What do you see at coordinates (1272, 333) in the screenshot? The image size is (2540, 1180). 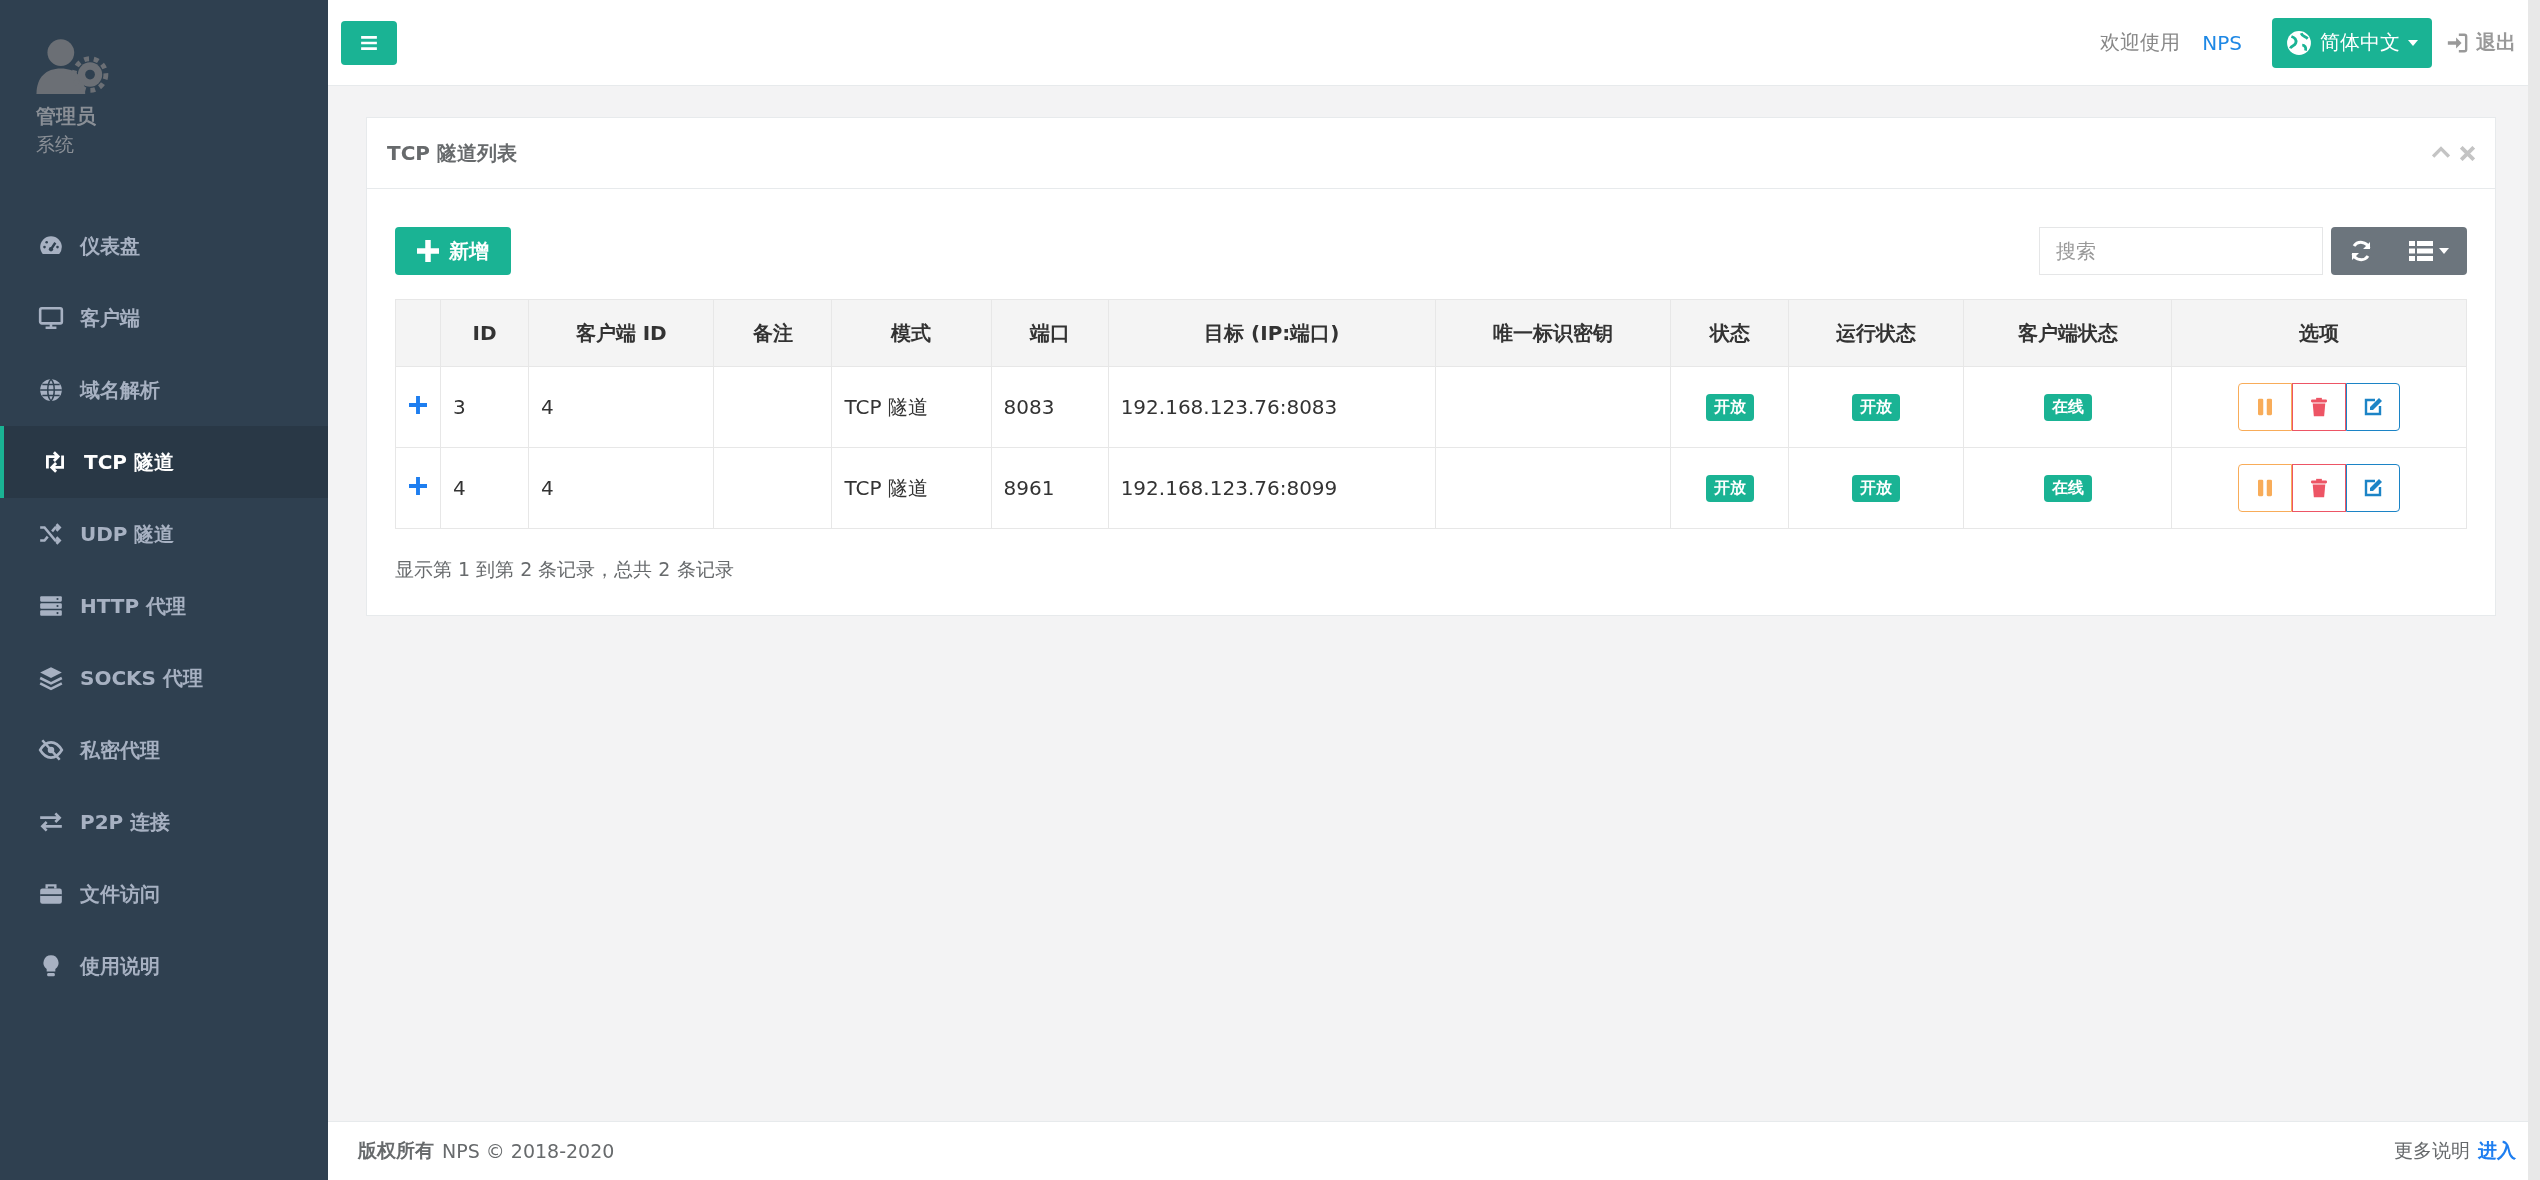 I see `column-header: 目标 (IP:端口)` at bounding box center [1272, 333].